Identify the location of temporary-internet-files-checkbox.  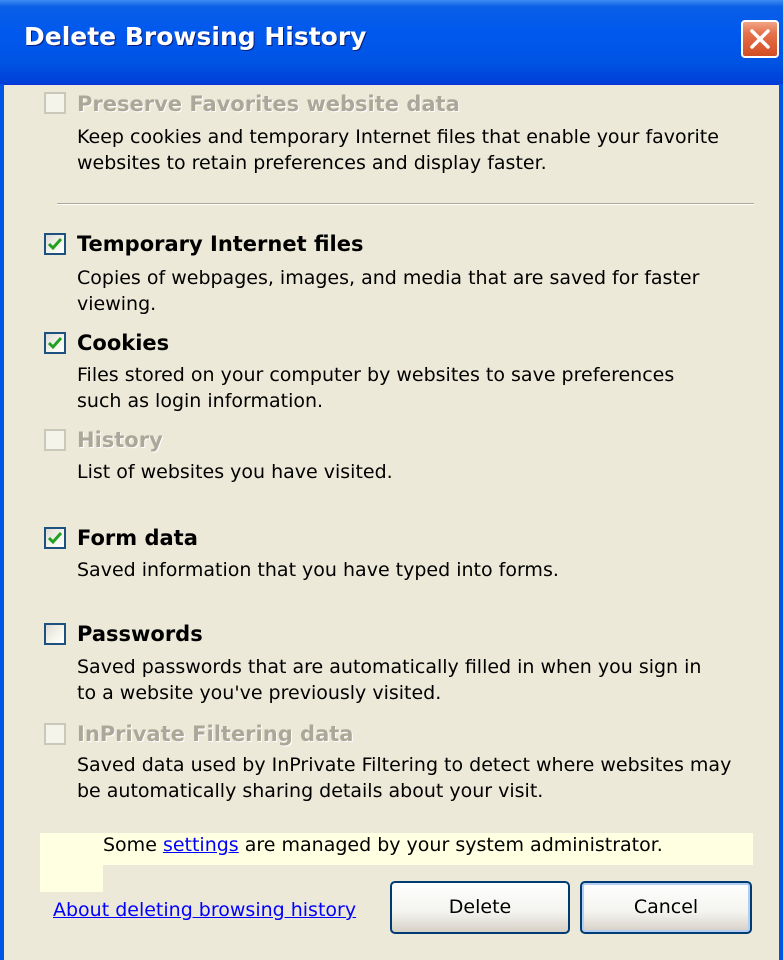
(55, 244).